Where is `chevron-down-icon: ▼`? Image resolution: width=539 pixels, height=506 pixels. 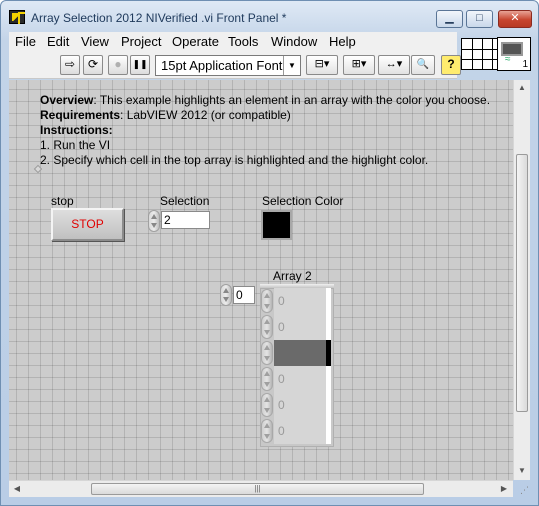 chevron-down-icon: ▼ is located at coordinates (291, 65).